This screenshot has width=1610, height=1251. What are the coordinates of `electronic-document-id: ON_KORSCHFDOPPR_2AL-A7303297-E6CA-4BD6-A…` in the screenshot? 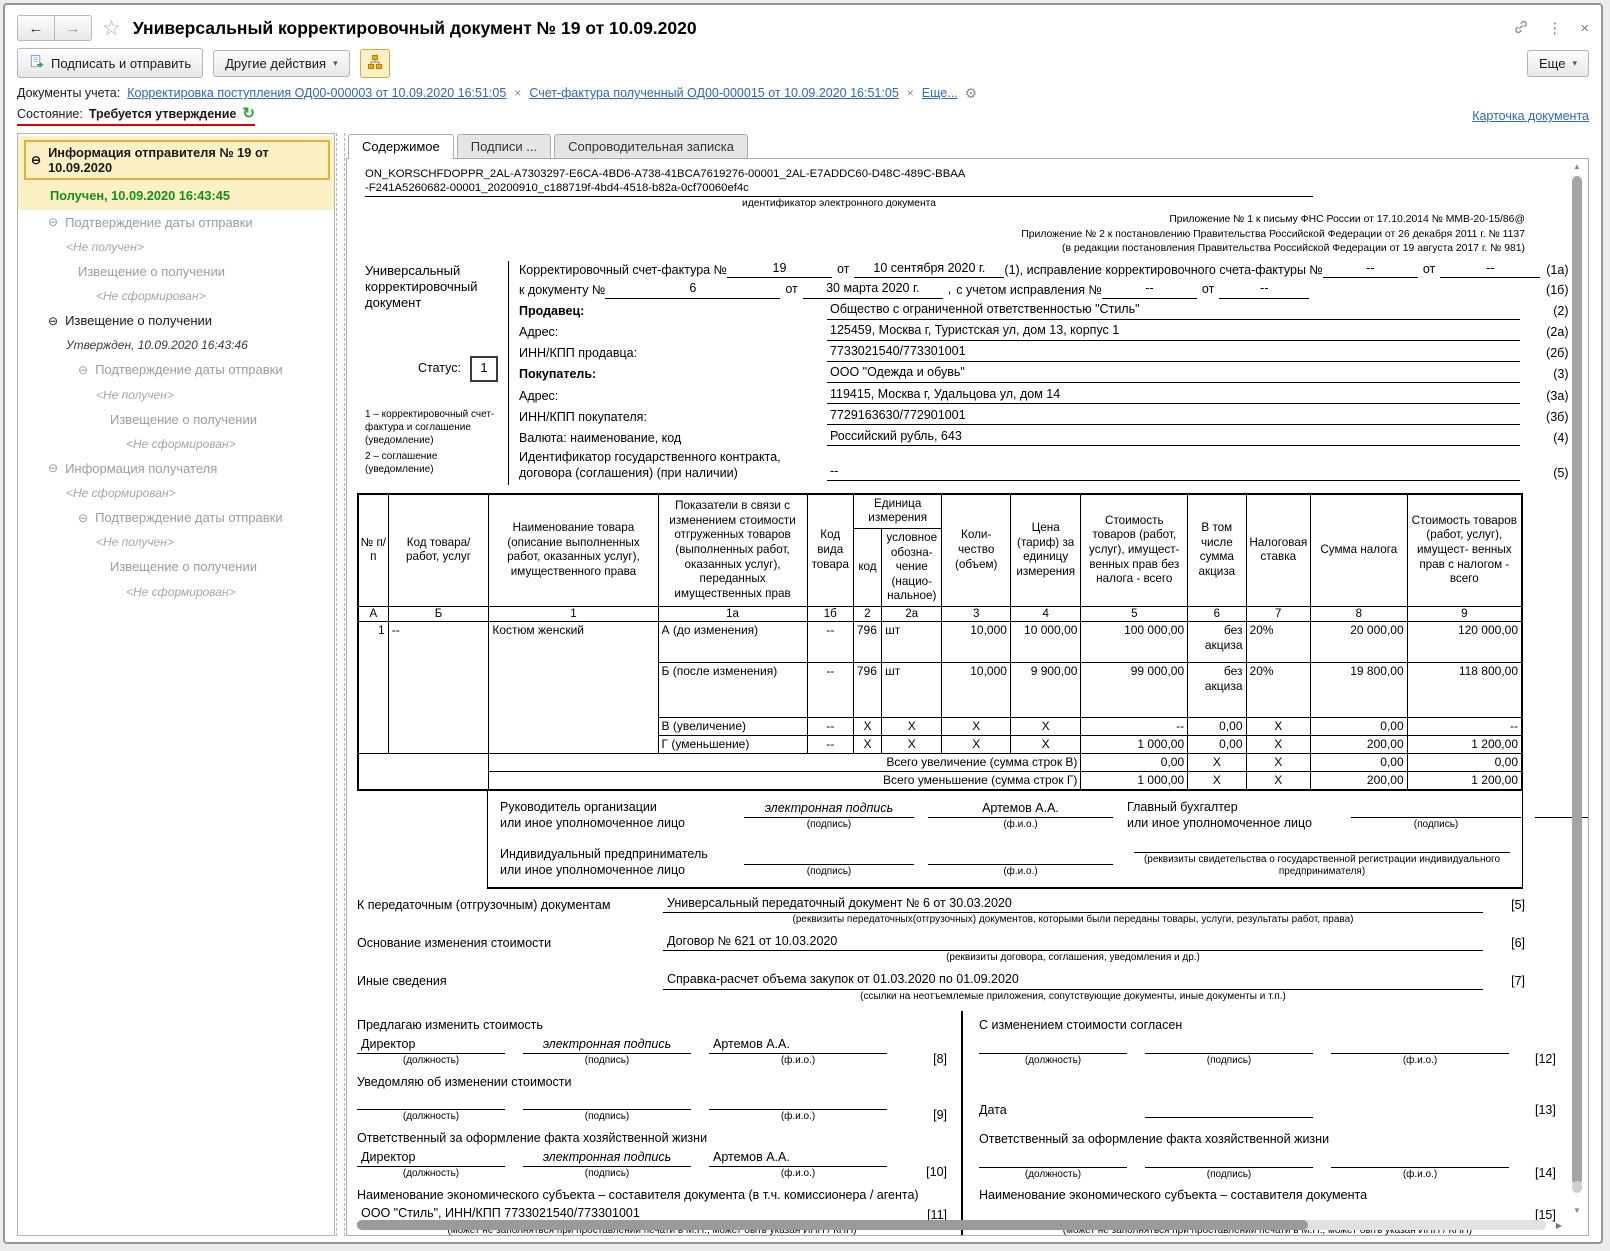 It's located at (839, 189).